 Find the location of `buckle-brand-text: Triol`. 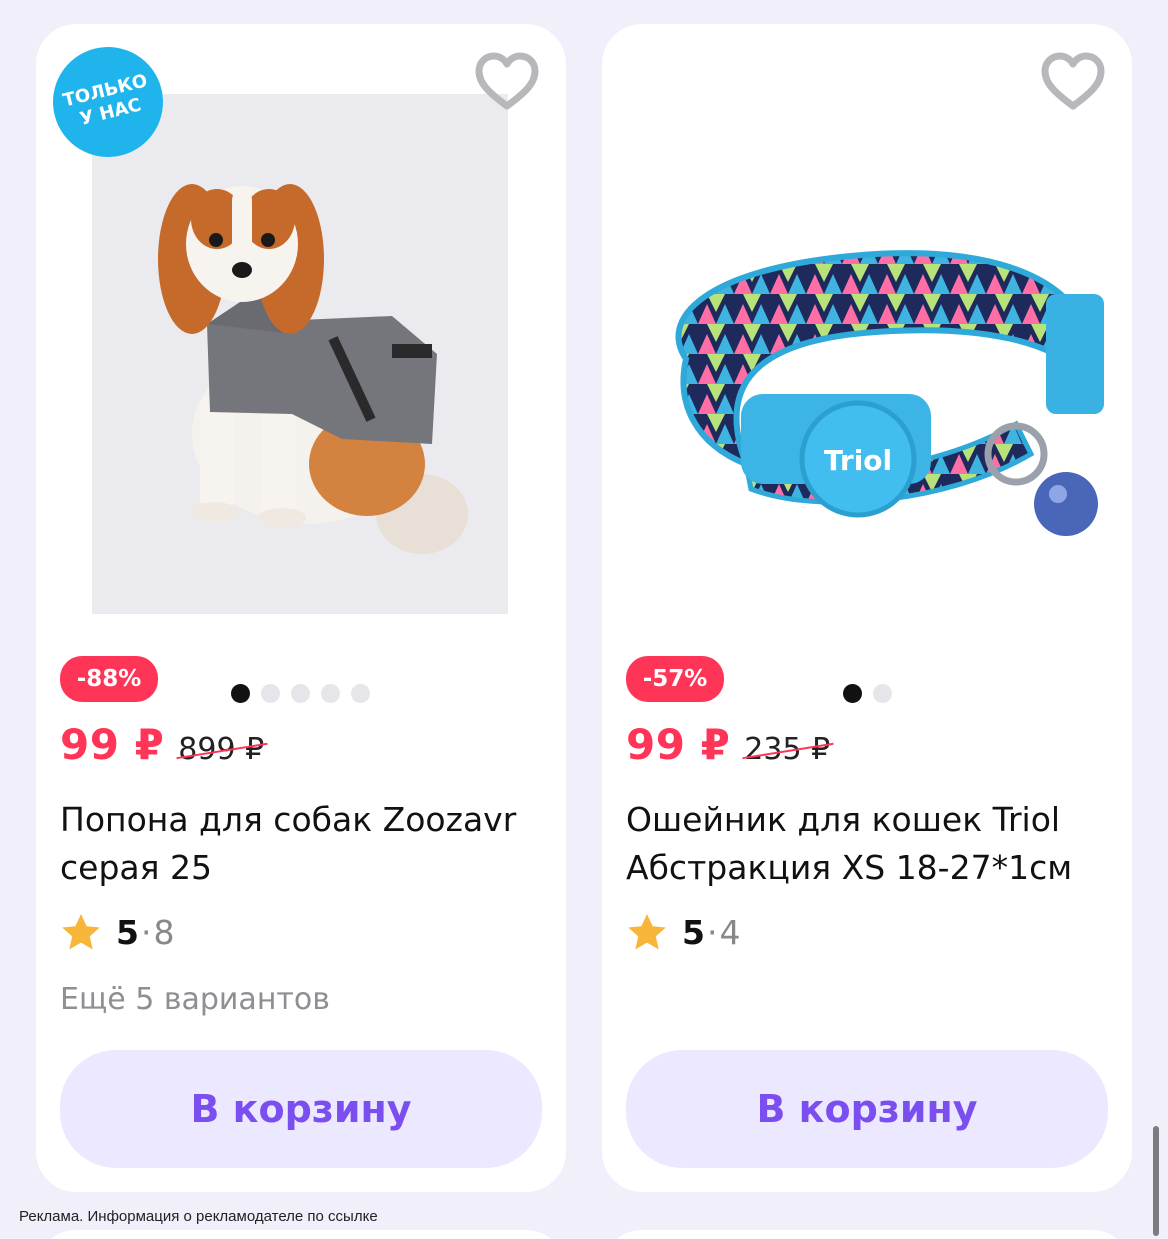

buckle-brand-text: Triol is located at coordinates (858, 460).